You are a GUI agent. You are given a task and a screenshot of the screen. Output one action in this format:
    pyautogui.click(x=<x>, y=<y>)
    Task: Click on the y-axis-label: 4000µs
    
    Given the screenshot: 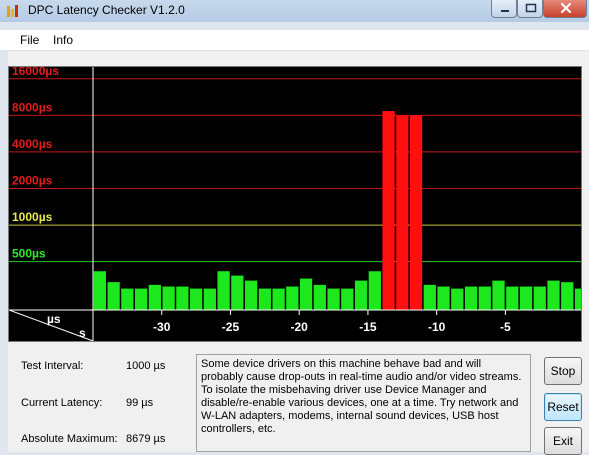 What is the action you would take?
    pyautogui.click(x=32, y=144)
    